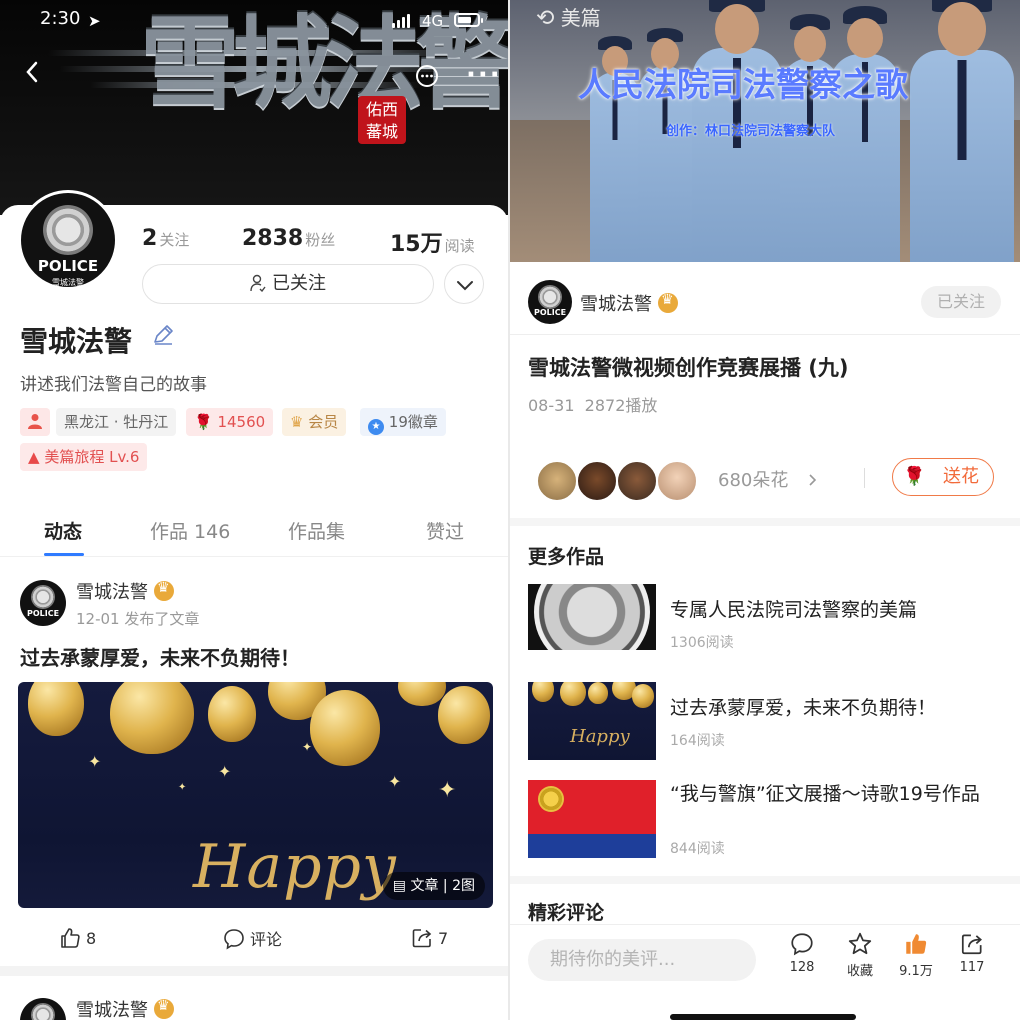  I want to click on thumbs-up-filled-icon, so click(916, 944).